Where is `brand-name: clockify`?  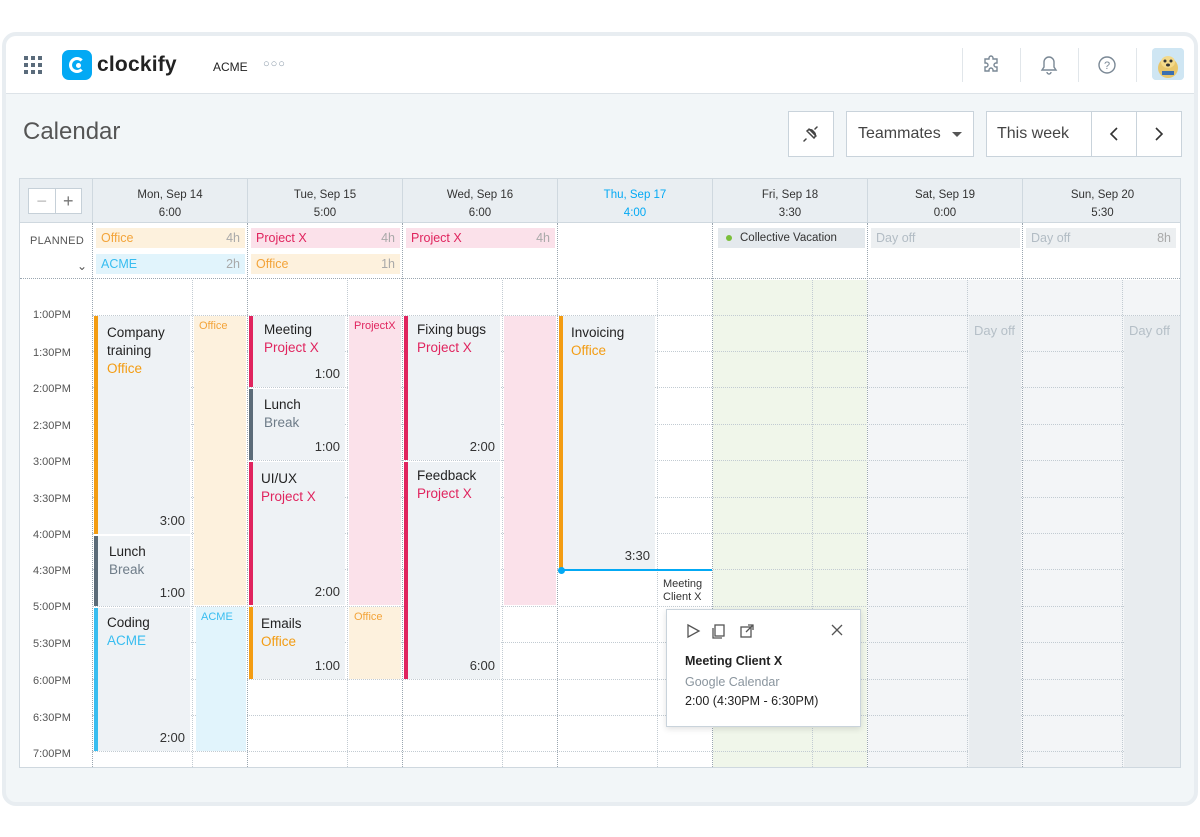
brand-name: clockify is located at coordinates (137, 64).